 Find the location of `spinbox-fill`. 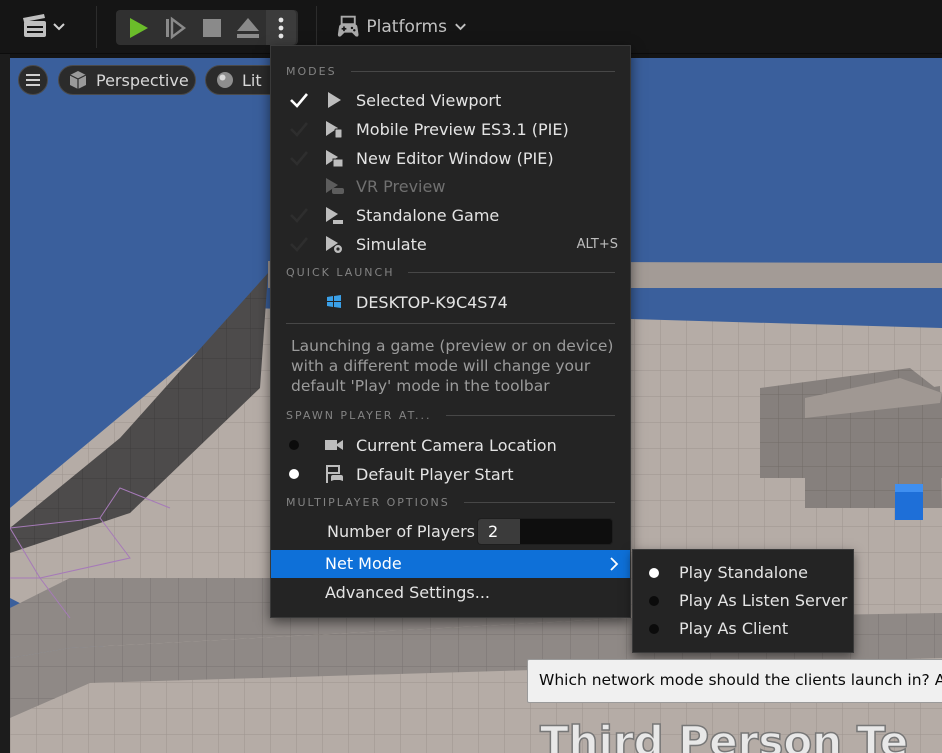

spinbox-fill is located at coordinates (499, 531).